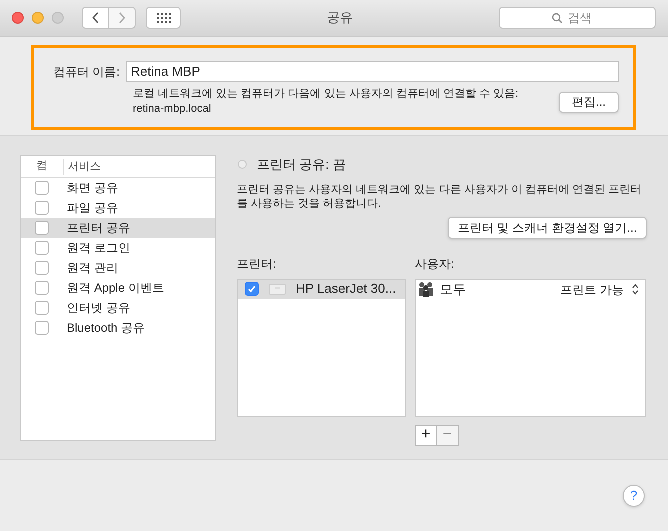 The height and width of the screenshot is (531, 668). What do you see at coordinates (92, 268) in the screenshot?
I see `service-name: 원격 관리` at bounding box center [92, 268].